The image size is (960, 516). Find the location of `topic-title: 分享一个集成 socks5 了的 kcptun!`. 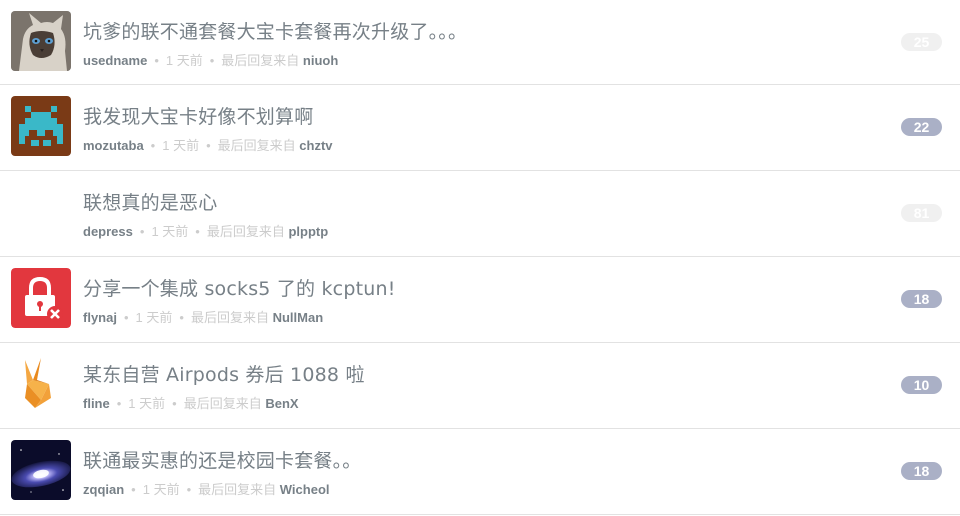

topic-title: 分享一个集成 socks5 了的 kcptun! is located at coordinates (239, 287).